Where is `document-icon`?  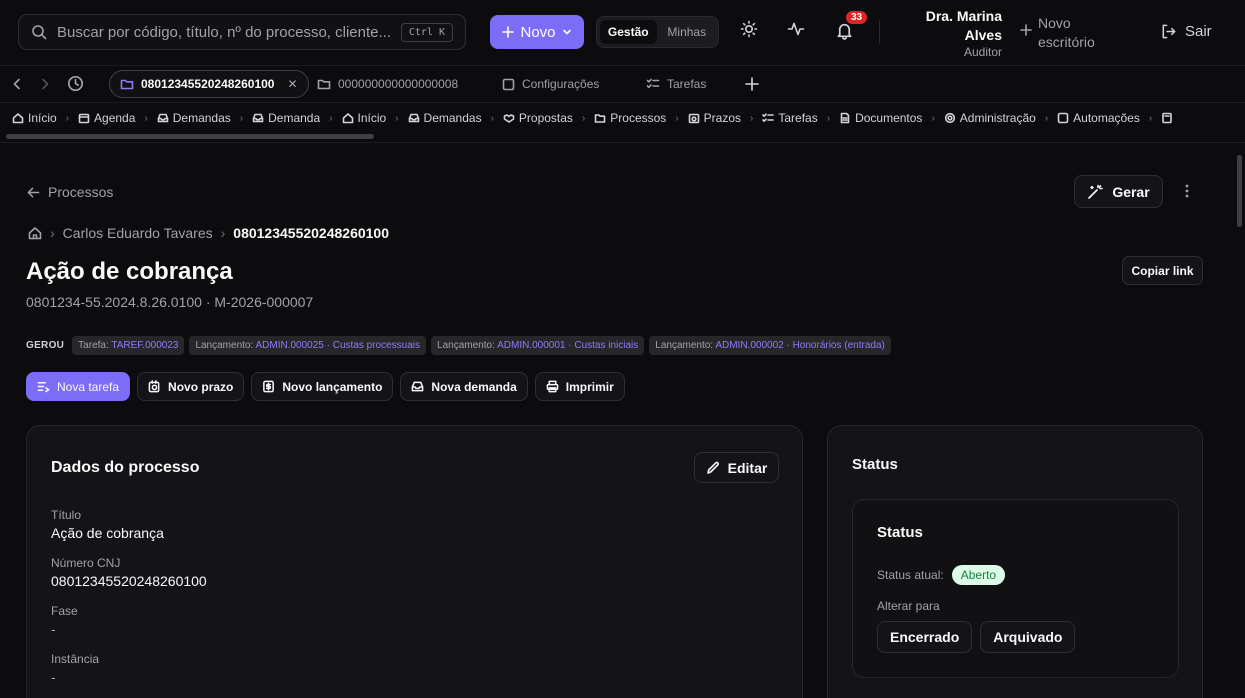
document-icon is located at coordinates (845, 118).